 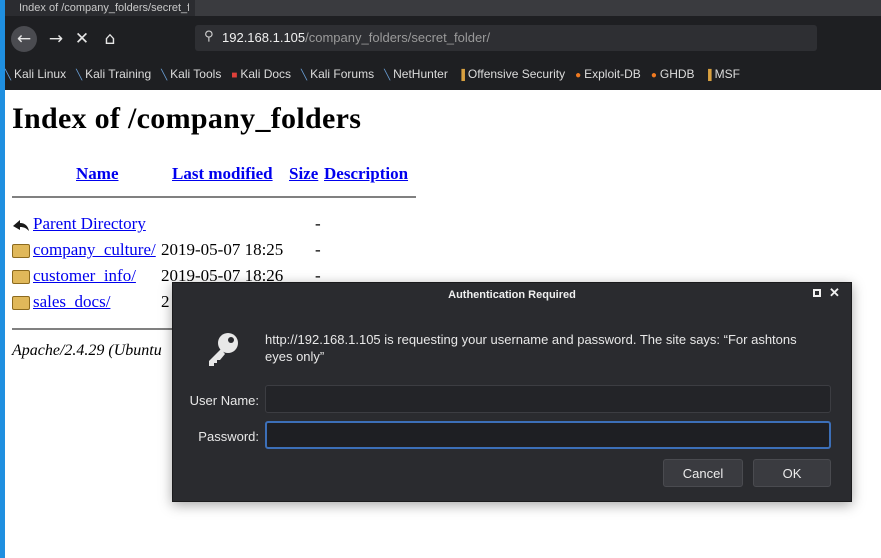 I want to click on tab-title: Index of /company_folders/secret_folder, so click(x=104, y=8).